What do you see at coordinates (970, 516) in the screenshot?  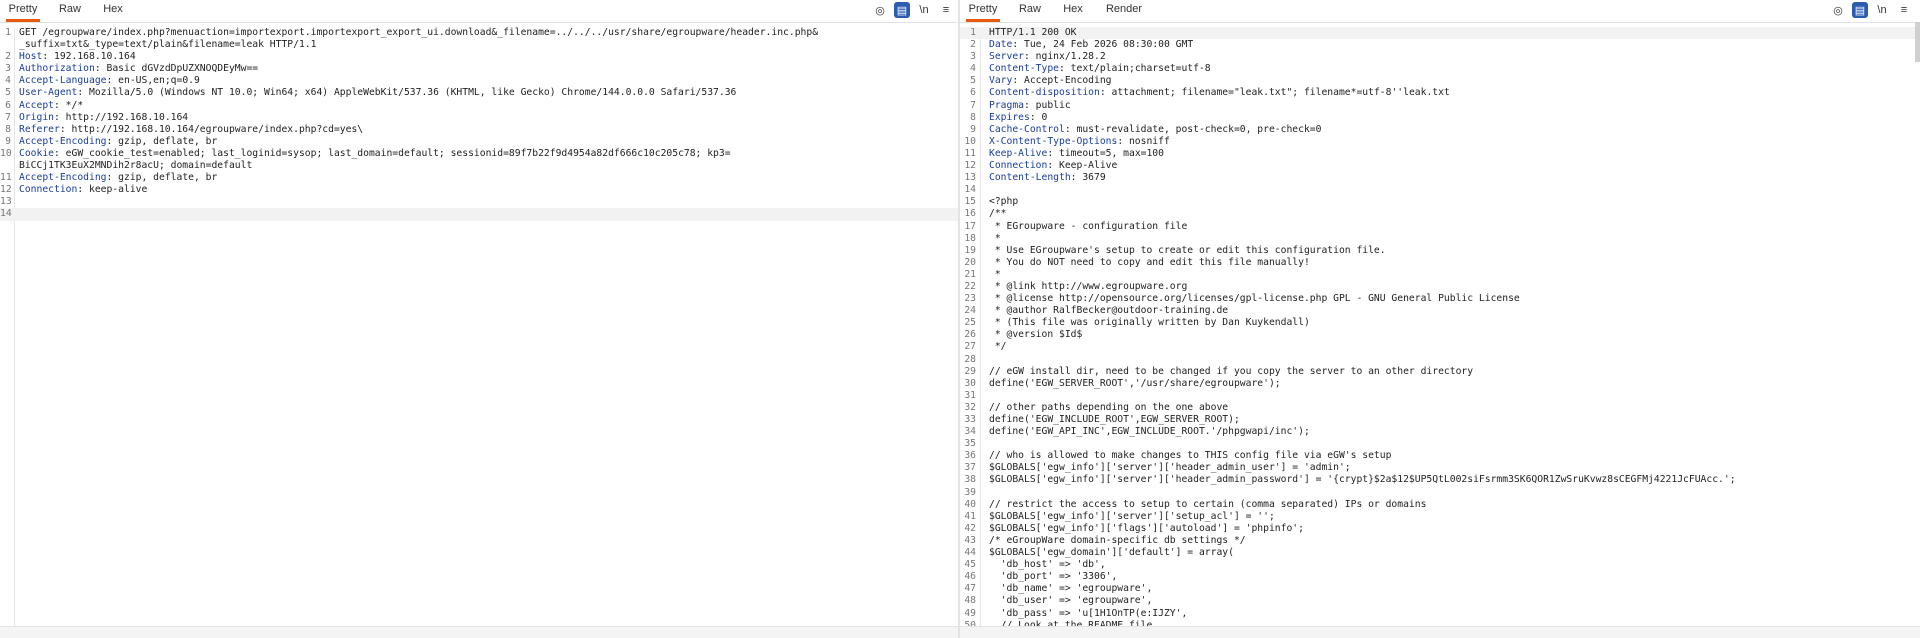 I see `line-number: 41` at bounding box center [970, 516].